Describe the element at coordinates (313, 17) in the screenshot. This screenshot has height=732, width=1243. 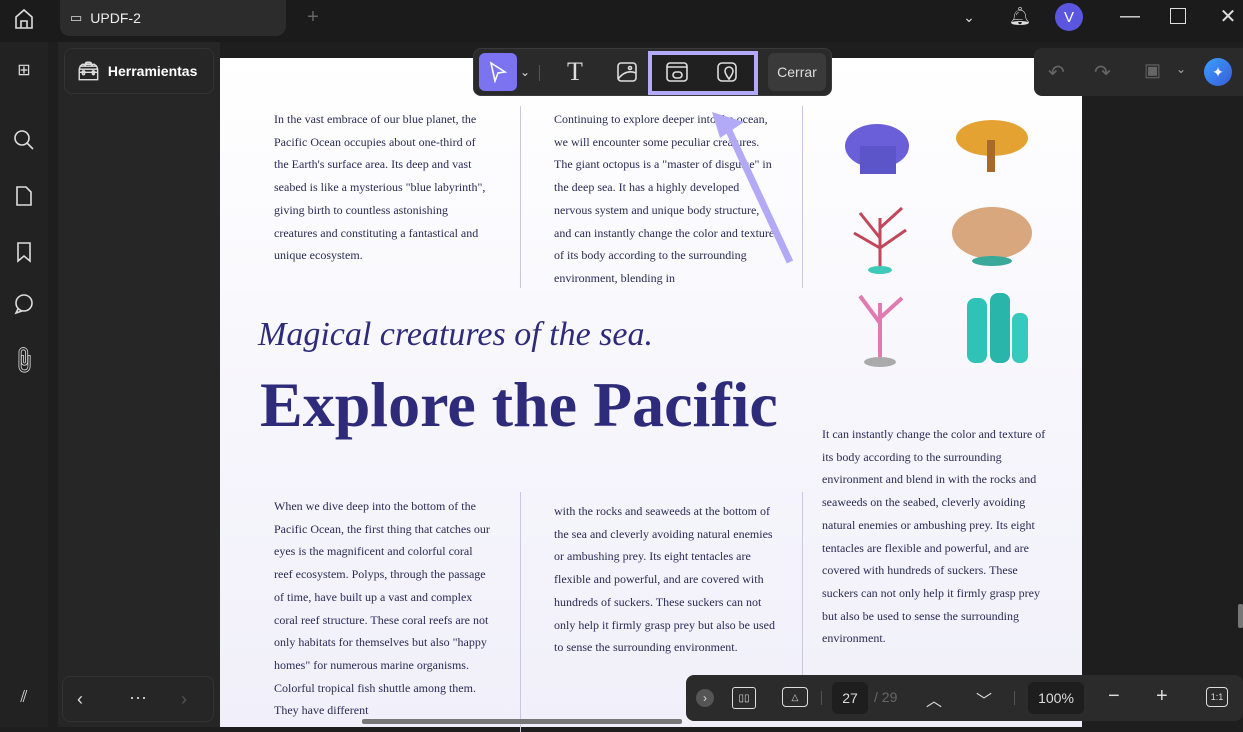
I see `new-tab-button: +` at that location.